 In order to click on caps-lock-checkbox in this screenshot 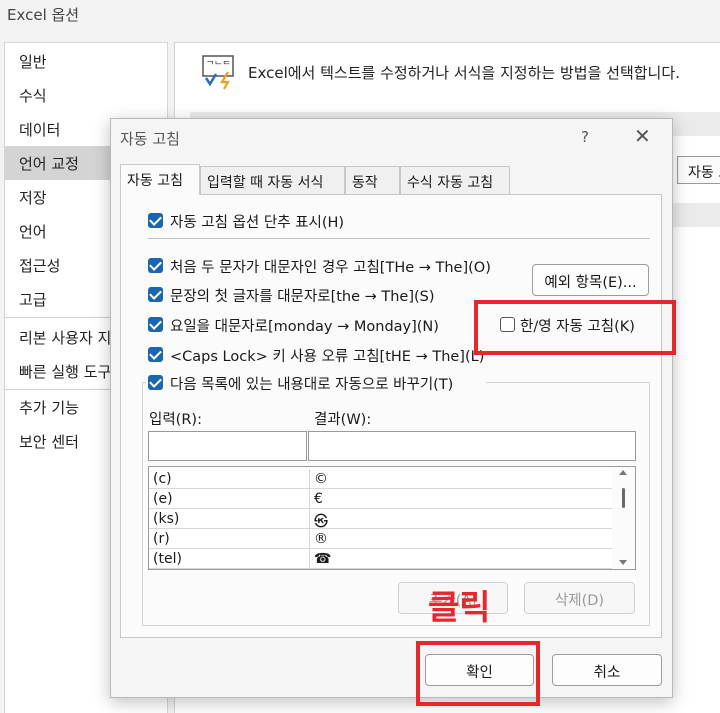, I will do `click(155, 354)`.